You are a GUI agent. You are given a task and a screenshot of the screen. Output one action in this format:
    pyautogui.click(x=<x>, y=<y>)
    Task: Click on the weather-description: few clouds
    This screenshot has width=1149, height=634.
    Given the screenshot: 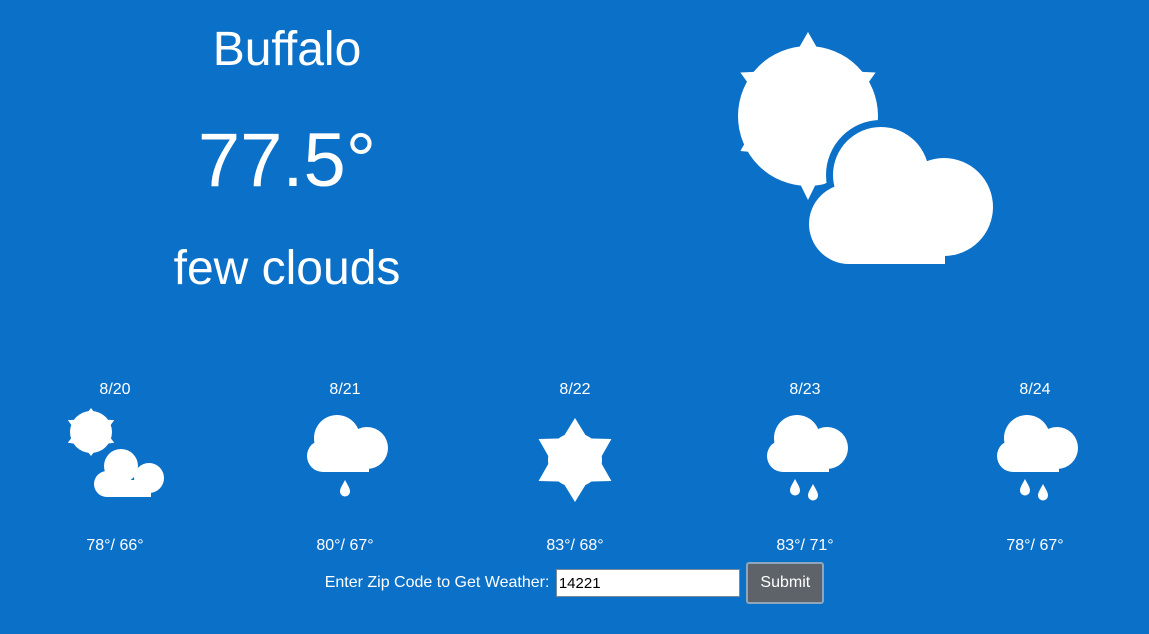 What is the action you would take?
    pyautogui.click(x=287, y=268)
    